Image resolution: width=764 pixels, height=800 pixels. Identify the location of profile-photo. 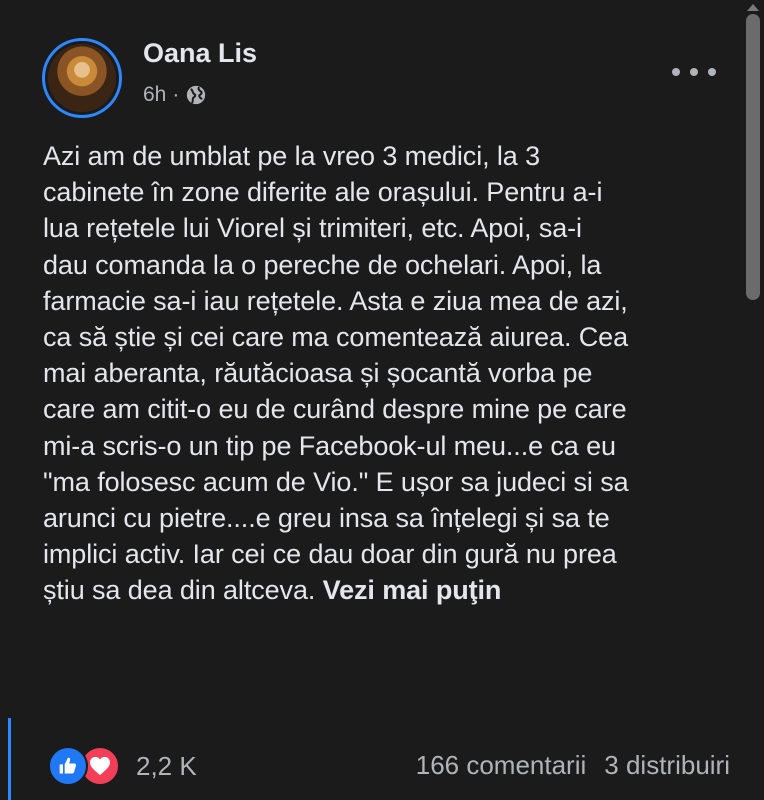
(82, 78).